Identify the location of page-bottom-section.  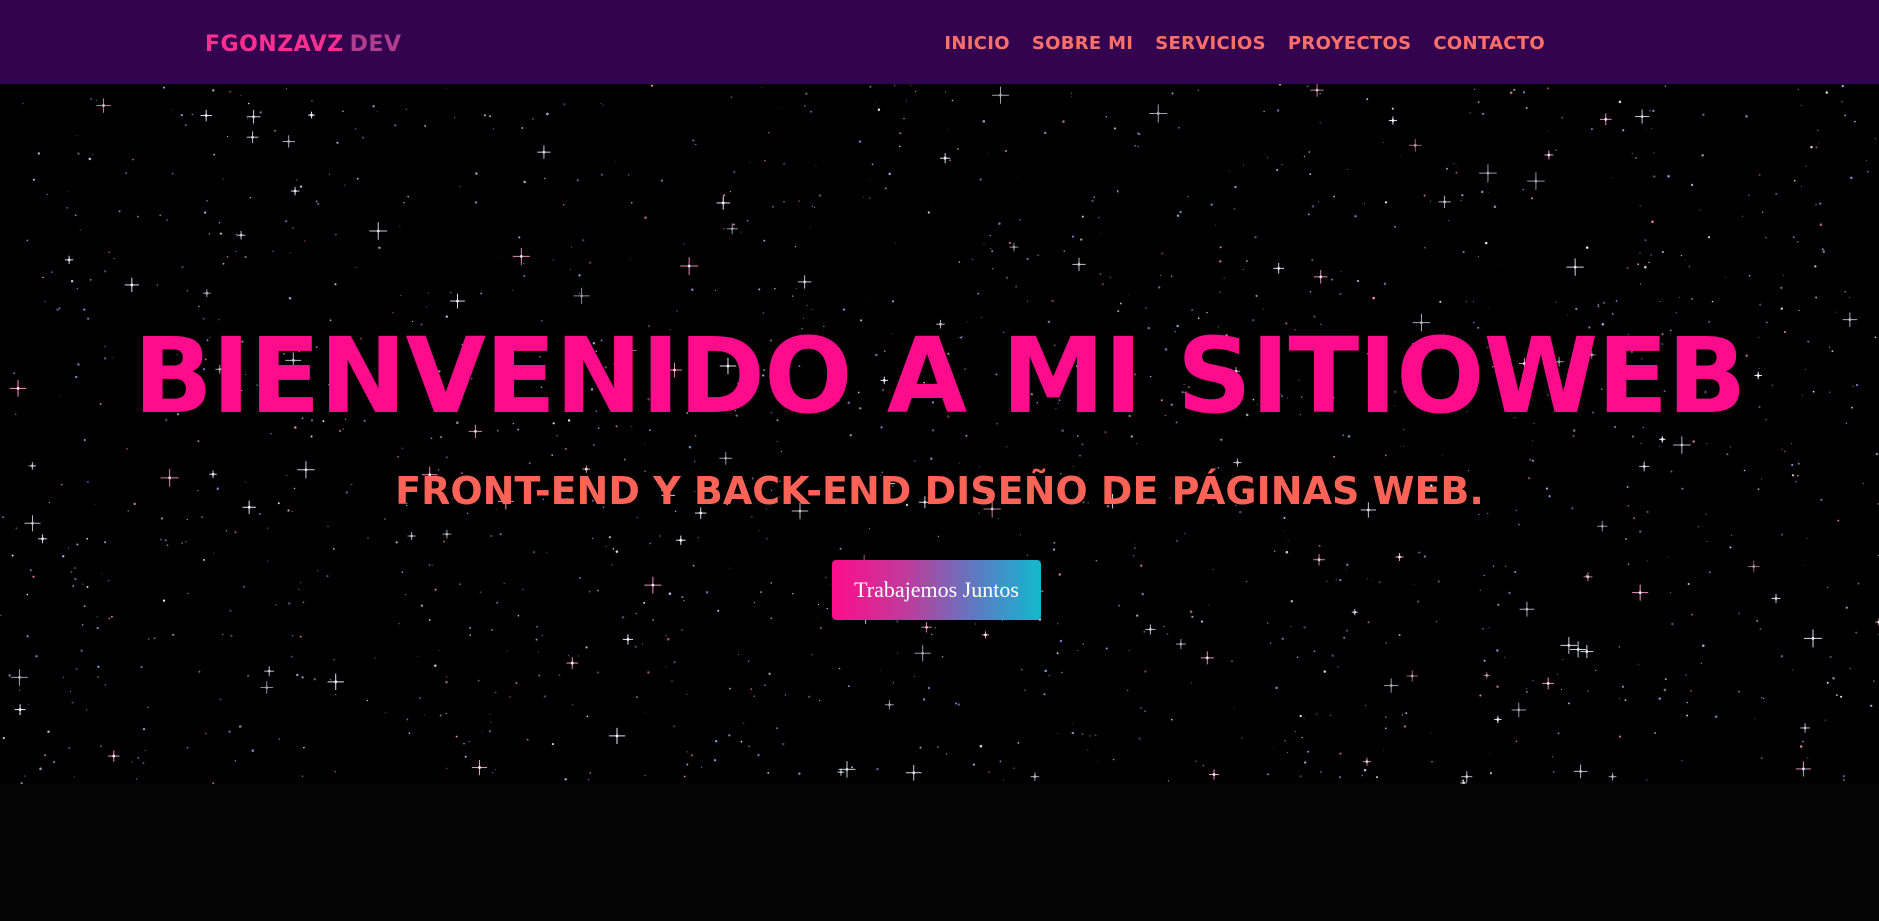
(939, 852).